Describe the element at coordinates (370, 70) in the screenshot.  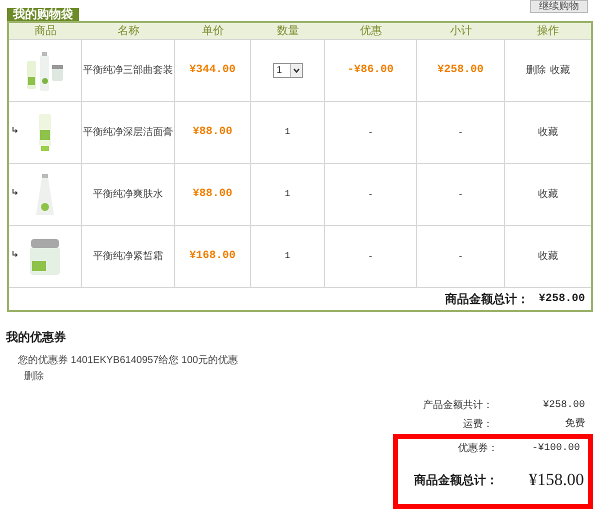
I see `discount-value: -¥86.00` at that location.